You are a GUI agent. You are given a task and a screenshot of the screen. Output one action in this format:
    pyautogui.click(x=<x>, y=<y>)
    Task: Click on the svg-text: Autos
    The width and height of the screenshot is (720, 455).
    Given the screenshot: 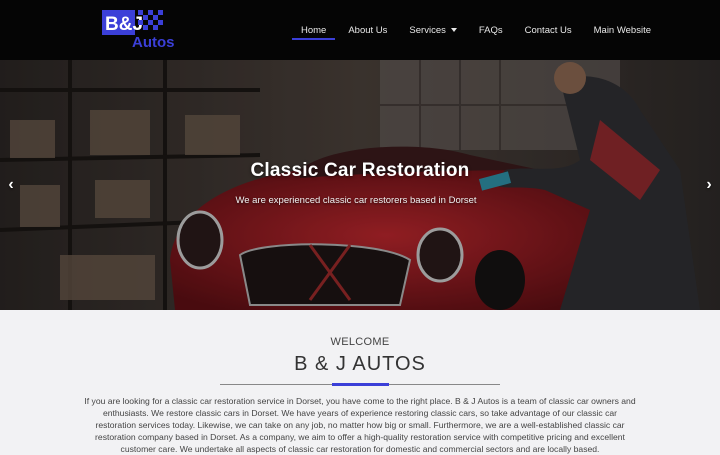 What is the action you would take?
    pyautogui.click(x=153, y=42)
    